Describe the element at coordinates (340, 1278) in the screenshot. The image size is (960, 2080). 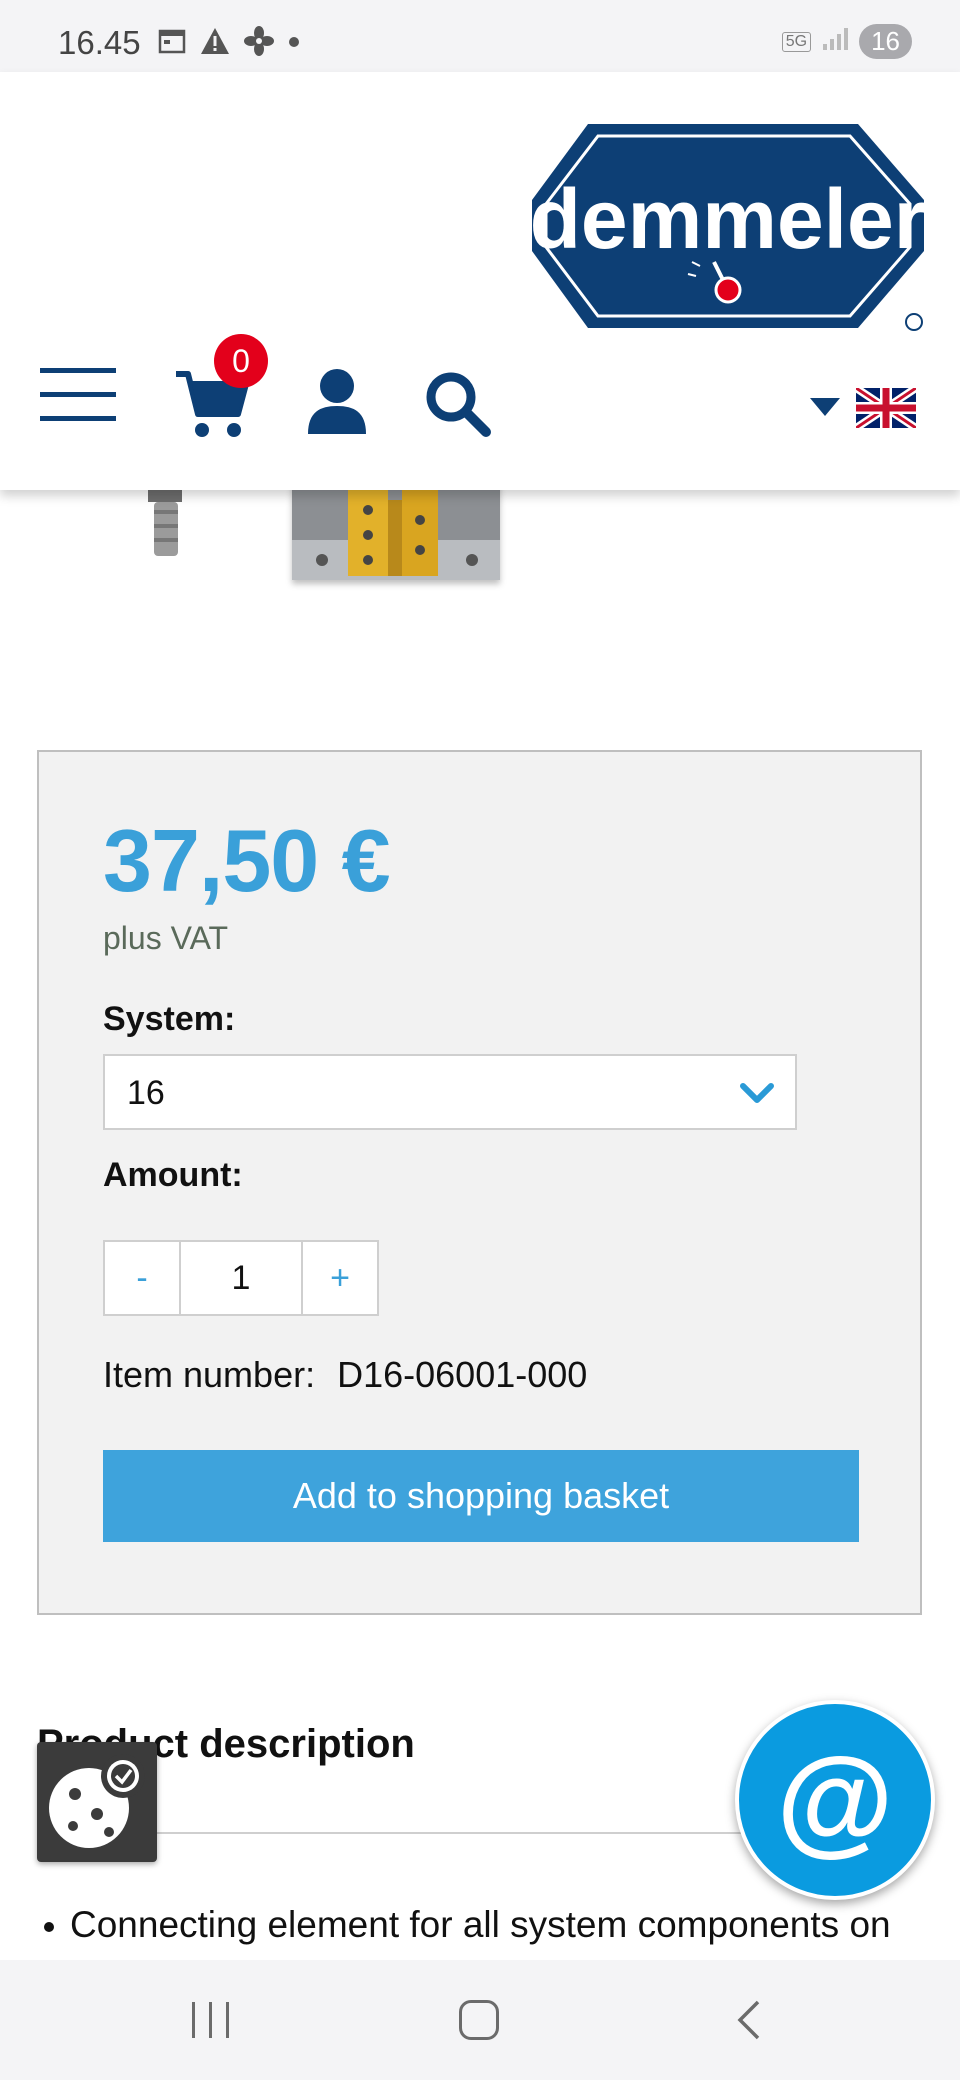
I see `quantity-increase-button: +` at that location.